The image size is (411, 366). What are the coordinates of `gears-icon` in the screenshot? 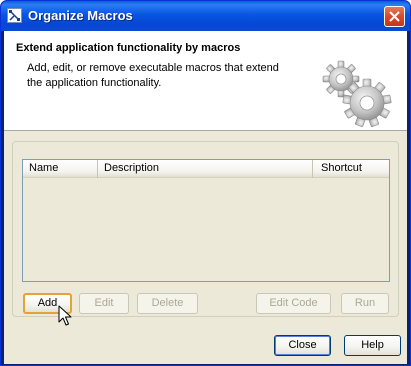 It's located at (357, 93).